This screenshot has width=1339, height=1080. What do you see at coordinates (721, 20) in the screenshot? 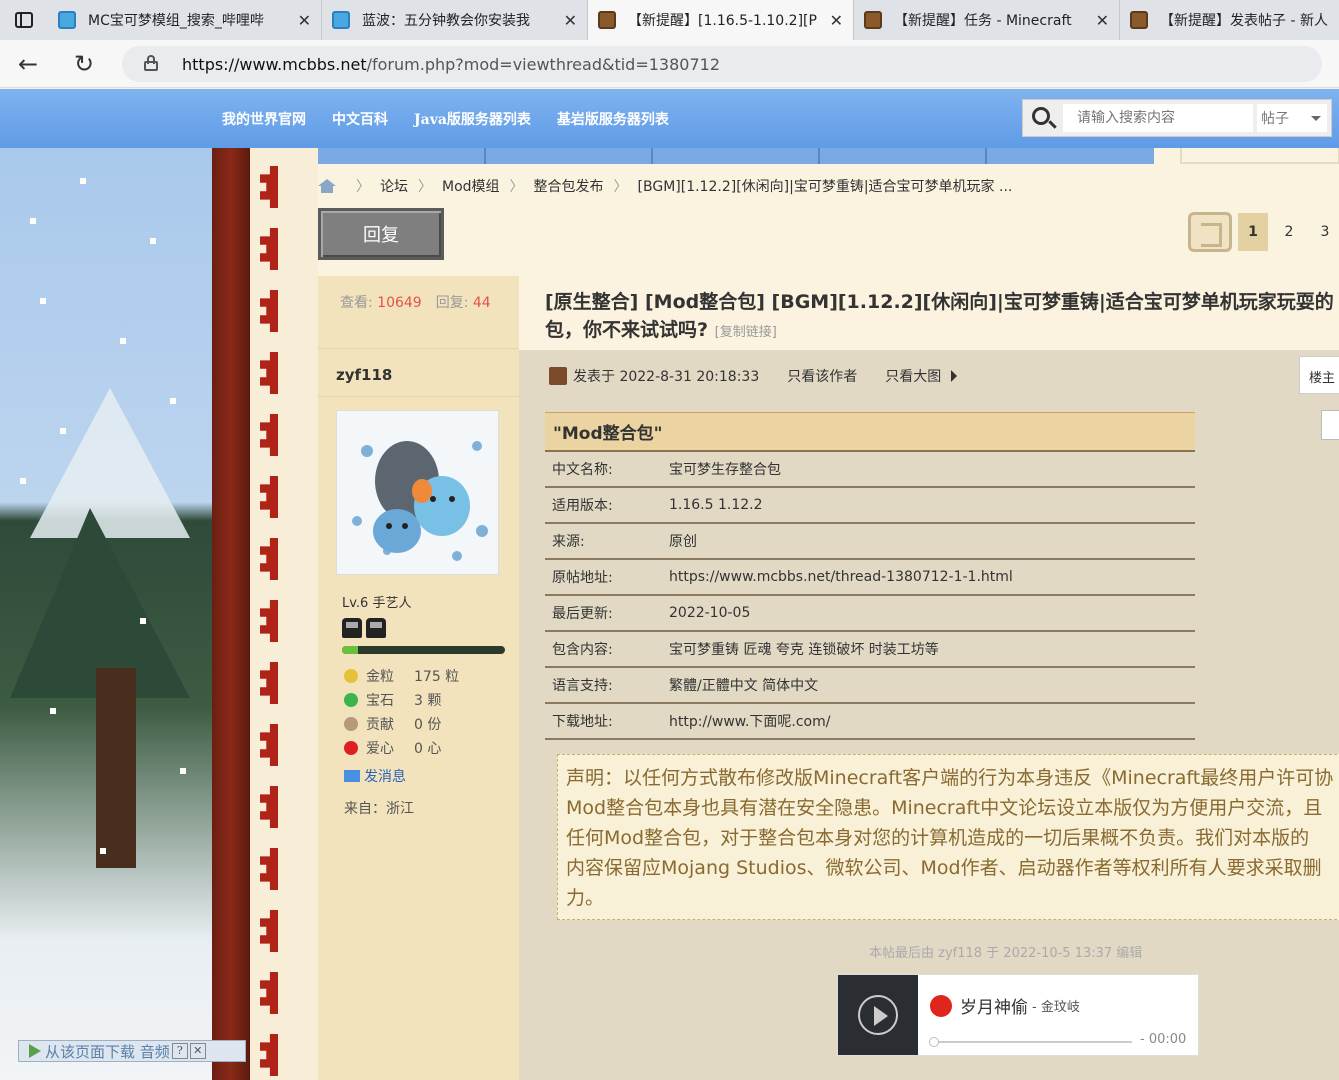
I see `browser-tab-3-active: 【新提醒】[1.16.5-1.10.2][P ✕` at bounding box center [721, 20].